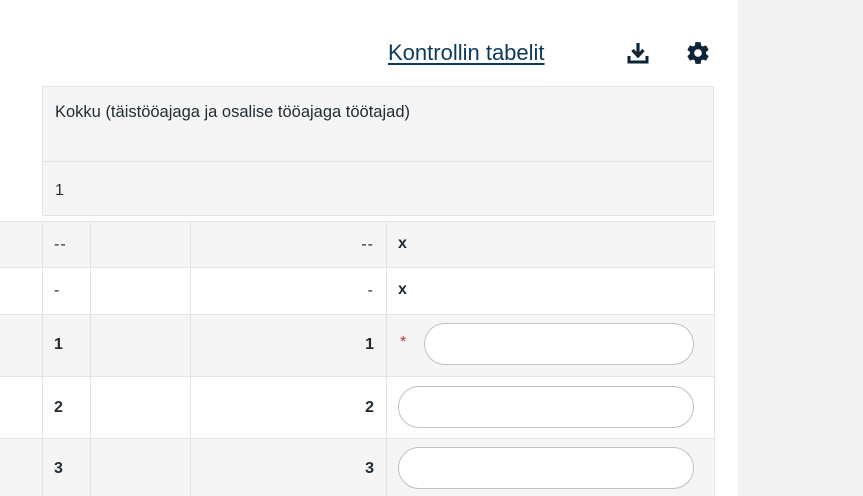 The height and width of the screenshot is (496, 863). Describe the element at coordinates (357, 244) in the screenshot. I see `table-row: -- -- x` at that location.